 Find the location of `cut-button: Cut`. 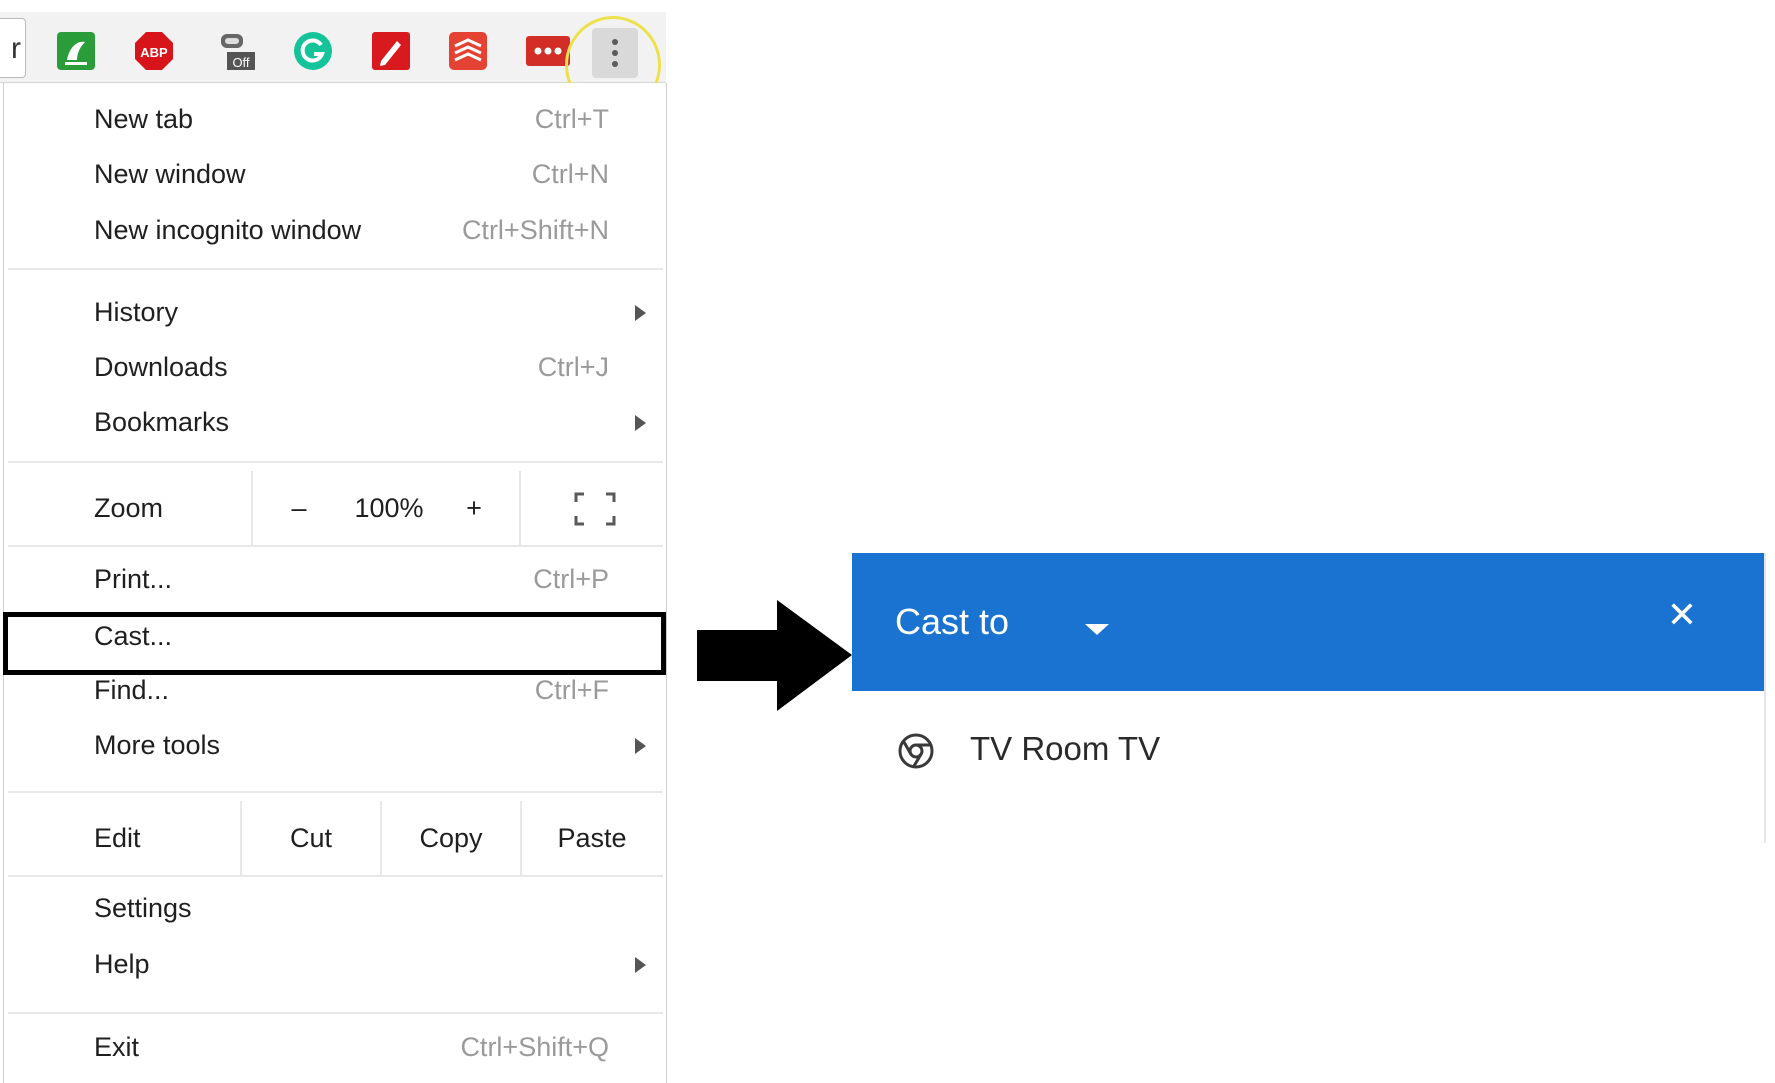

cut-button: Cut is located at coordinates (311, 838).